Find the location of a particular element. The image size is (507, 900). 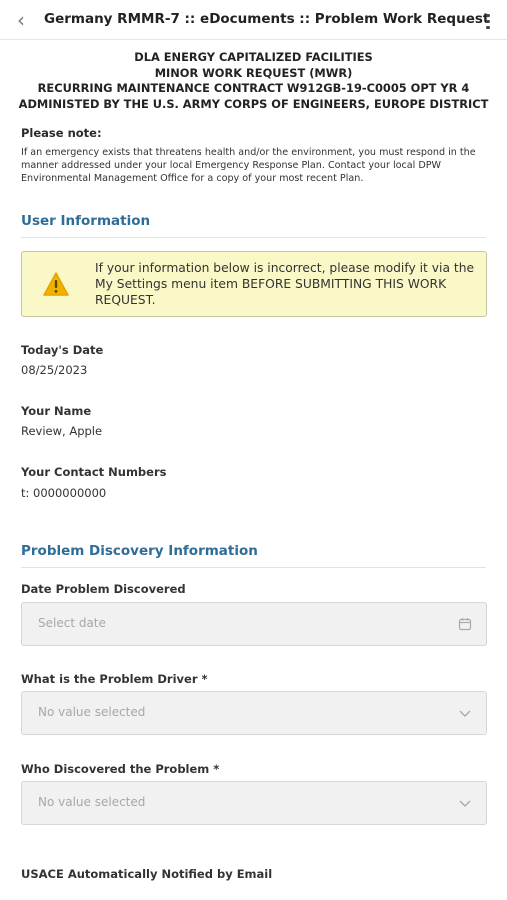

back-button: ‹ is located at coordinates (21, 20).